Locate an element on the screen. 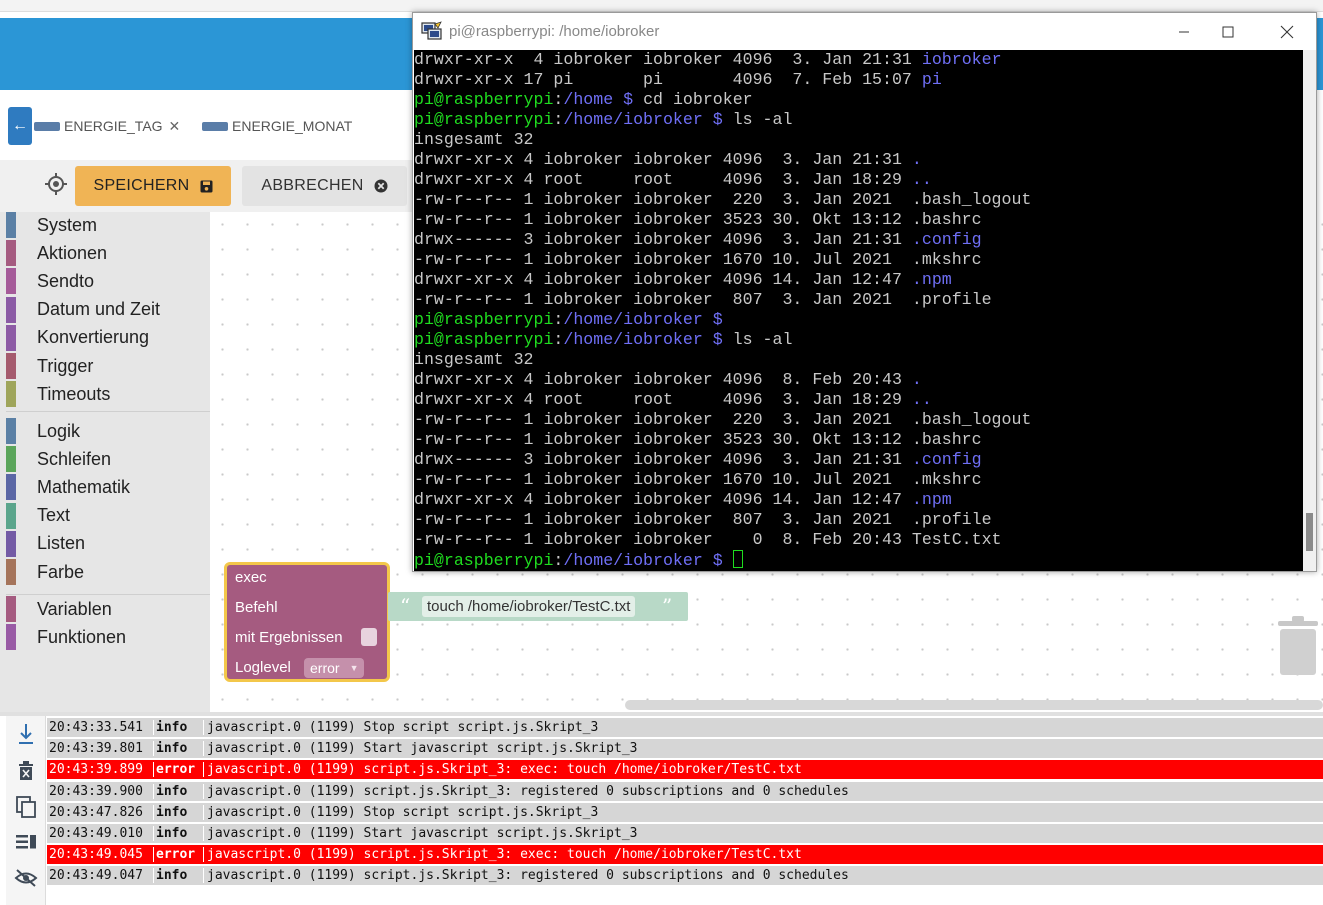  text-block: “ touch /home/iobroker/TestC.txt ” is located at coordinates (538, 606).